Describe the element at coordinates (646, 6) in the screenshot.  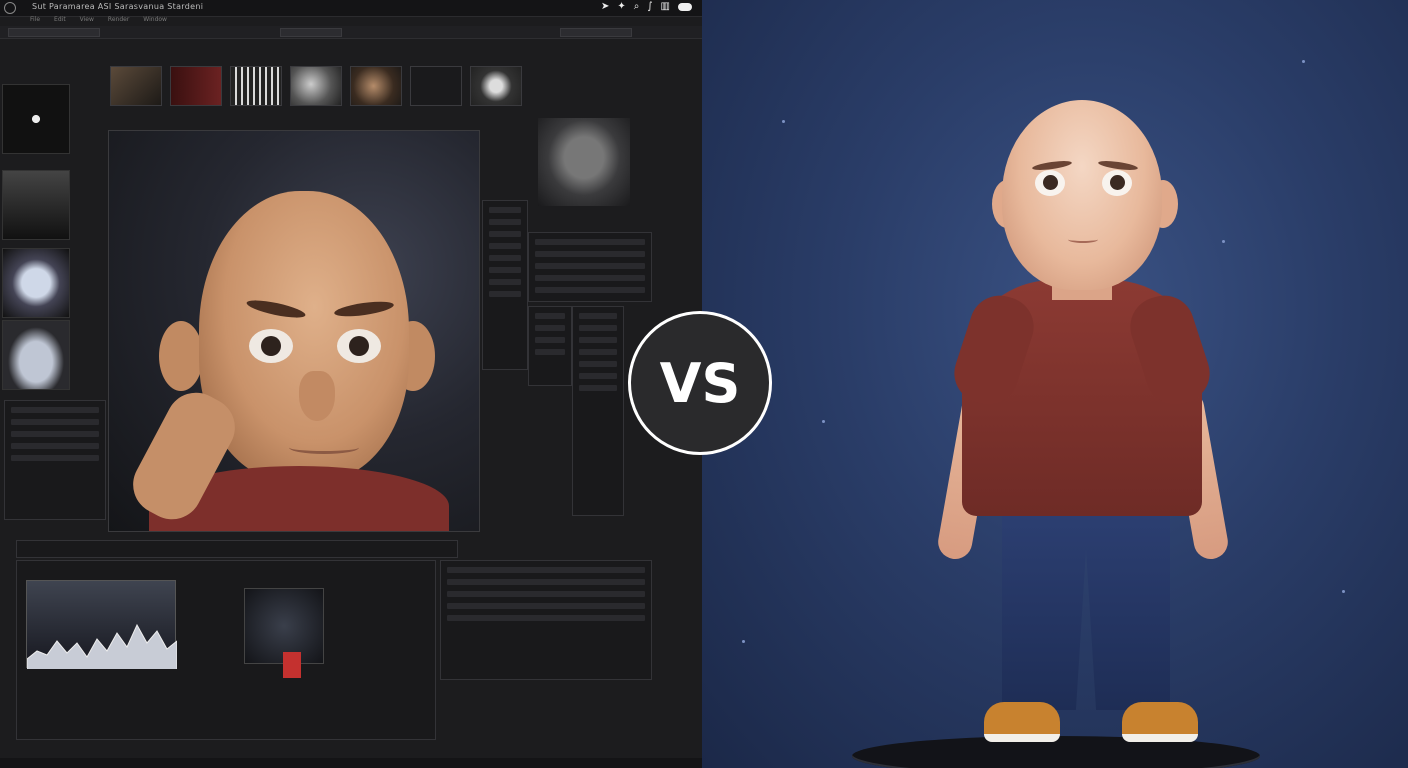
I see `menu-tools: ➤ ✦ ⌕ ∫ ▥` at that location.